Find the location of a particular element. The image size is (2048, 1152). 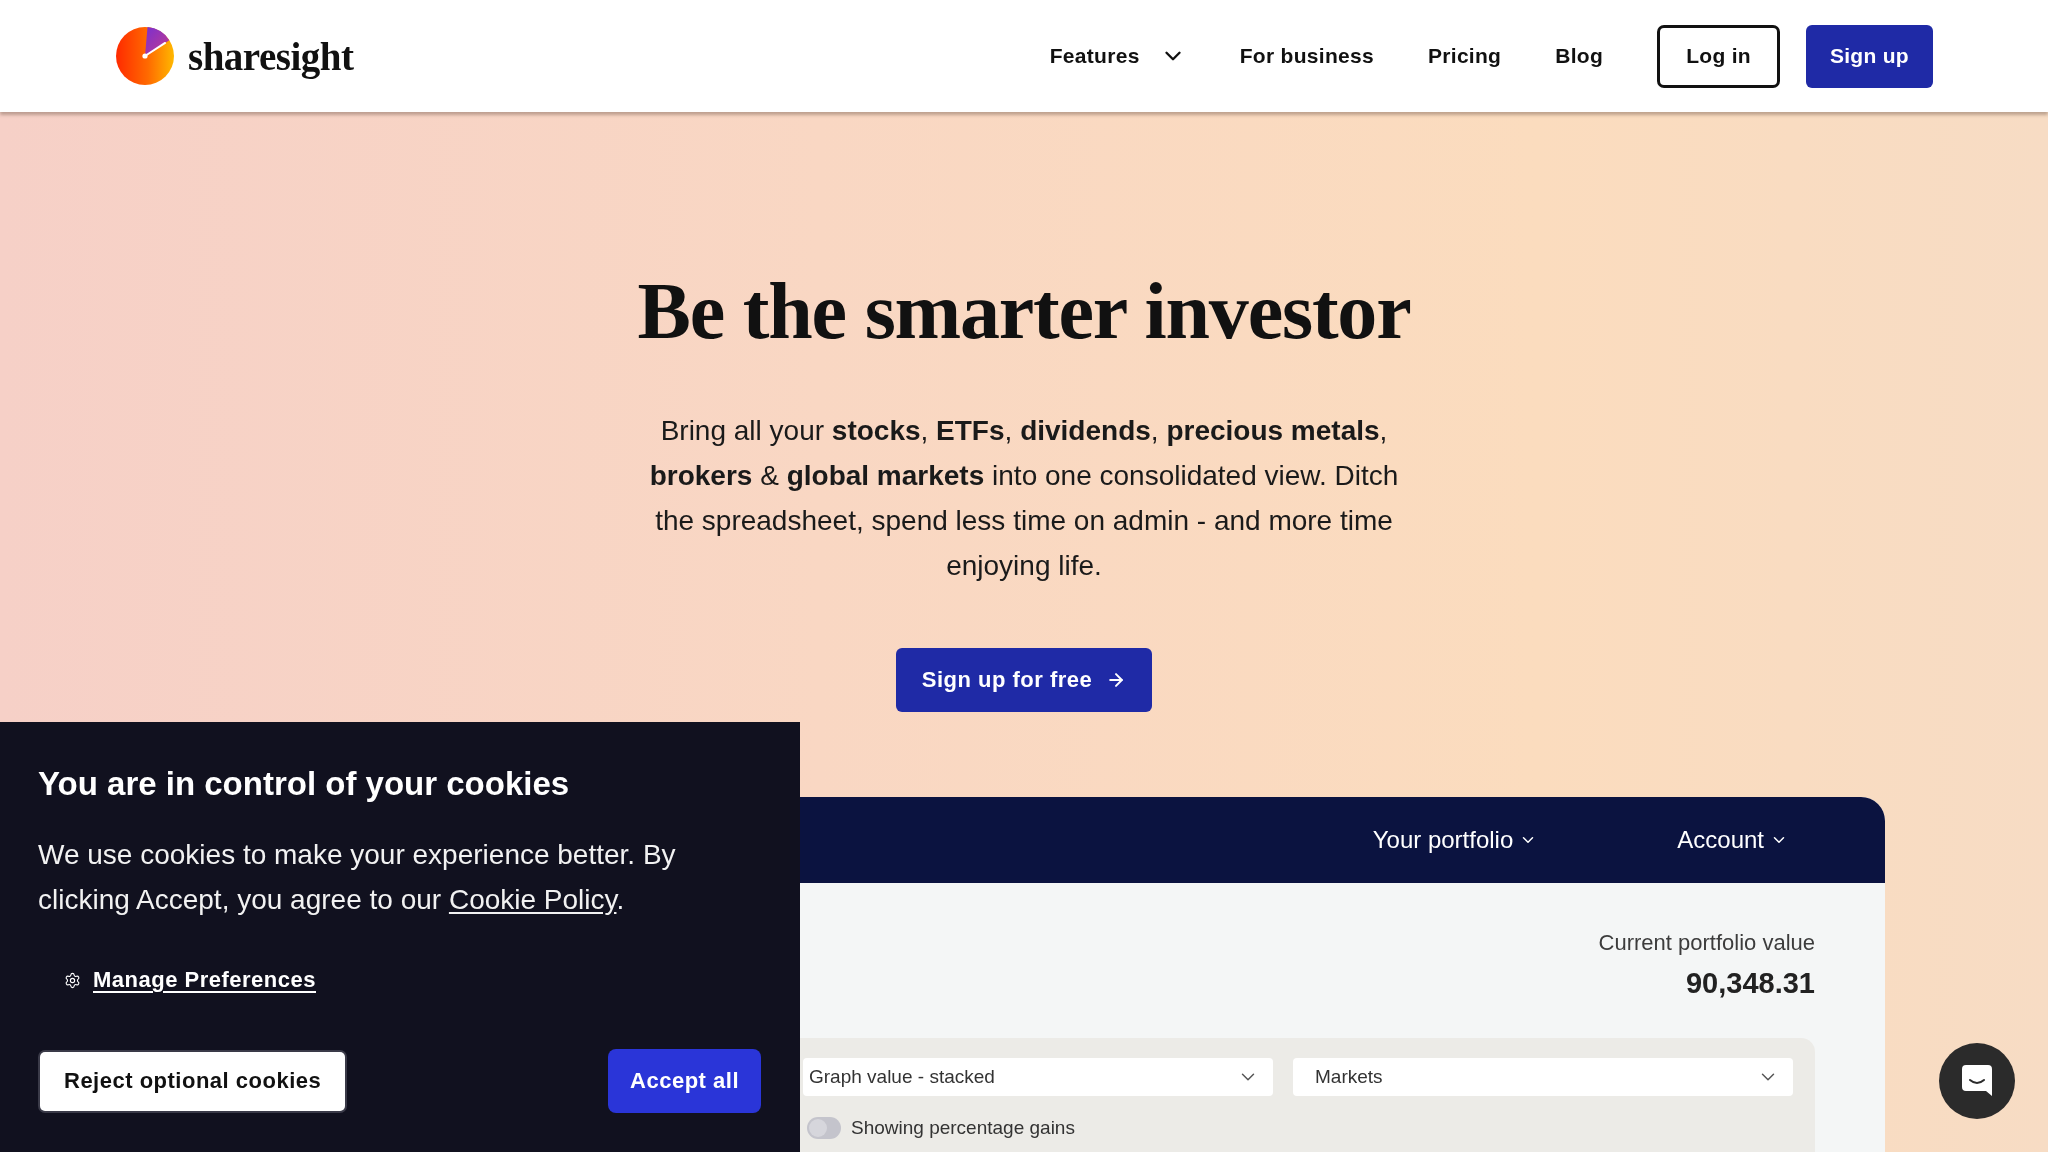

select-field: Graph value - stacked is located at coordinates (1038, 1077).